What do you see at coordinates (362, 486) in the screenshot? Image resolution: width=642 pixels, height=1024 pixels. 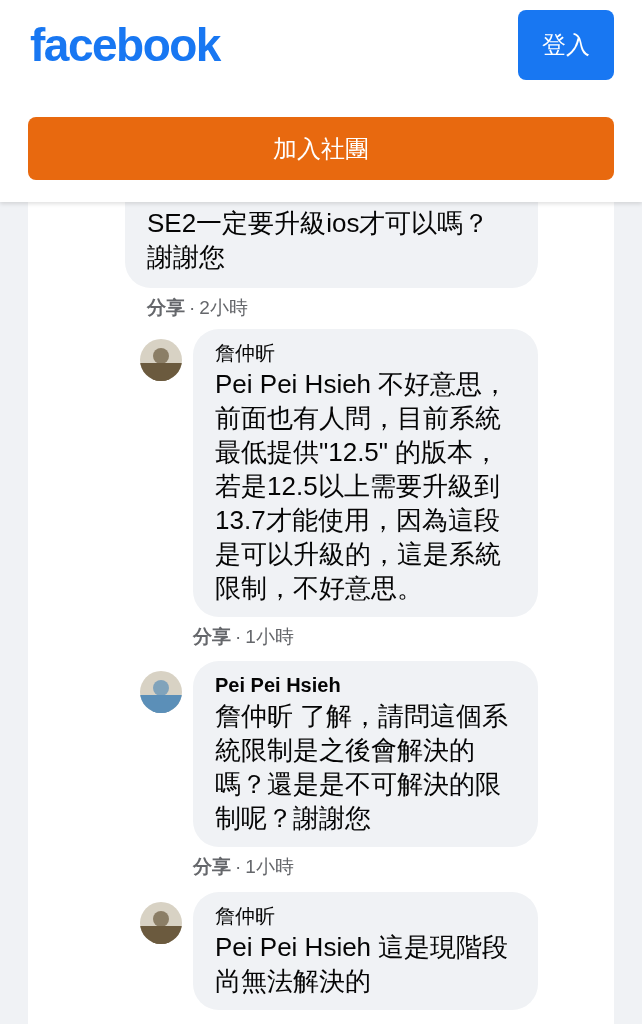 I see `reply-text: Pei Pei Hsieh 不好意思，前面也有人問，目前系統最低提供"12.5" 的版本，若是12.5以上需要升級到13.7才能使用，因為這段是可以升級的，這是系統限制，不好意思。` at bounding box center [362, 486].